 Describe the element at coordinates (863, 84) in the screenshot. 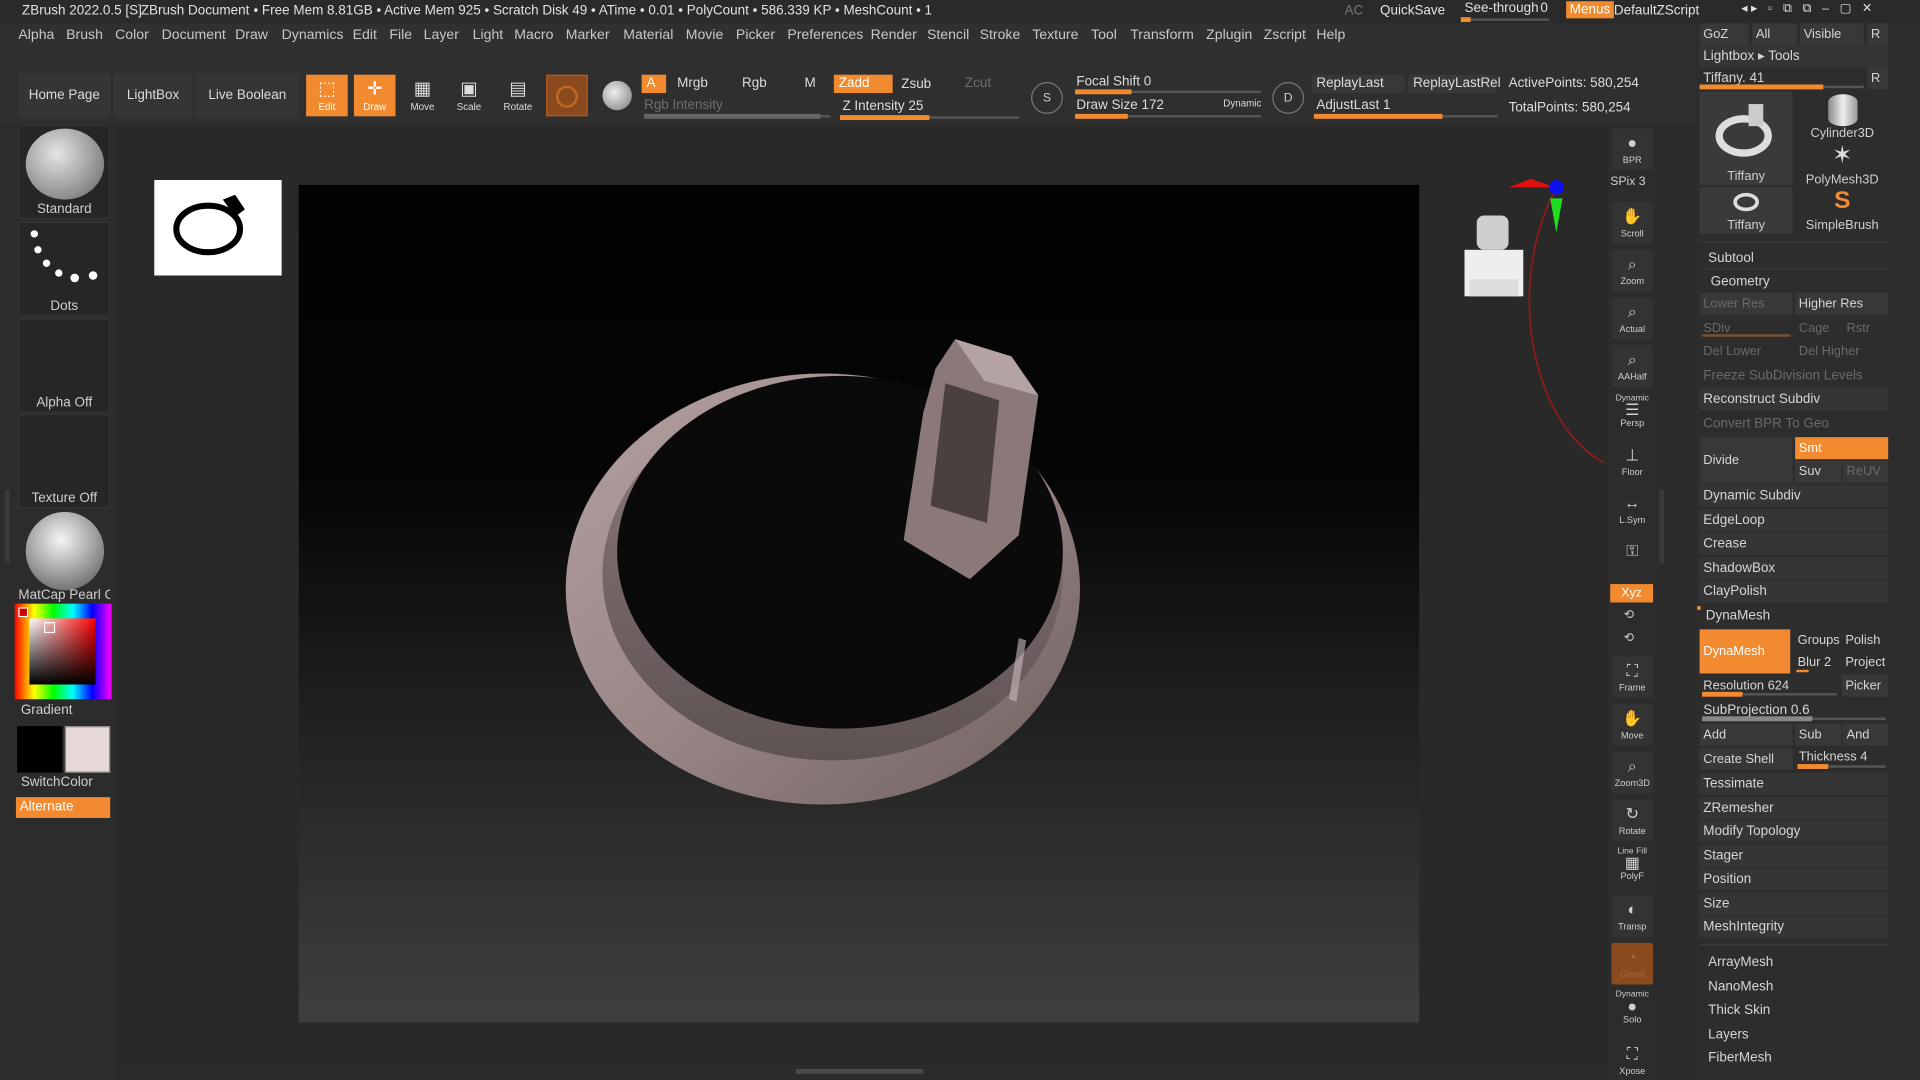

I see `zadd-toggle: Zadd` at that location.